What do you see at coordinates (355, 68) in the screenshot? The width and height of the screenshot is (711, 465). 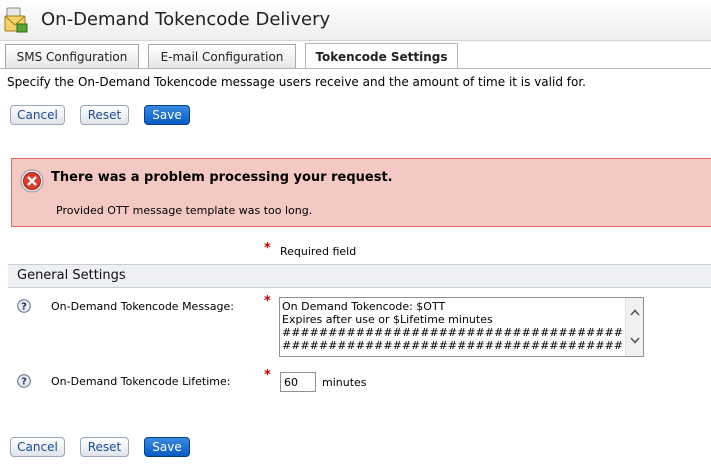 I see `tab-divider` at bounding box center [355, 68].